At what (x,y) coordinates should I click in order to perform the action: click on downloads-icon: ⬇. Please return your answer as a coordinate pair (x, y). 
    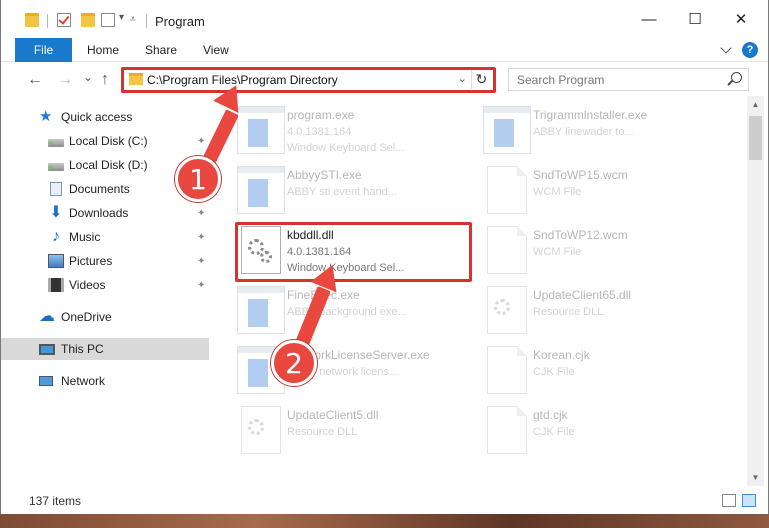
    Looking at the image, I should click on (56, 212).